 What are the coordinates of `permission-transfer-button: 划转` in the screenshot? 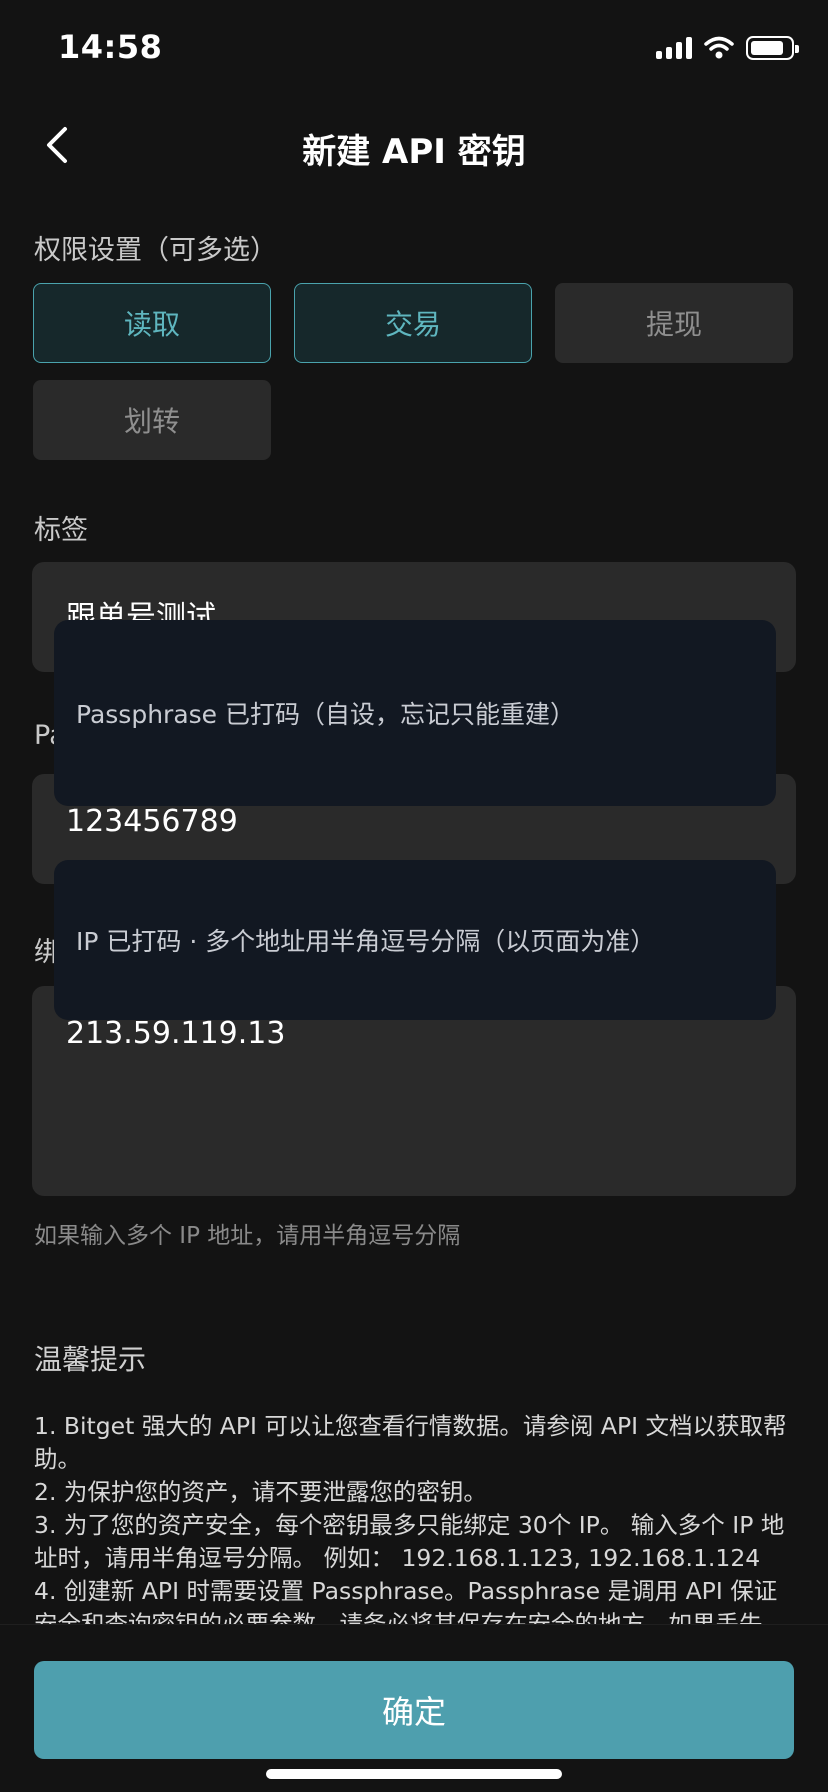 It's located at (152, 420).